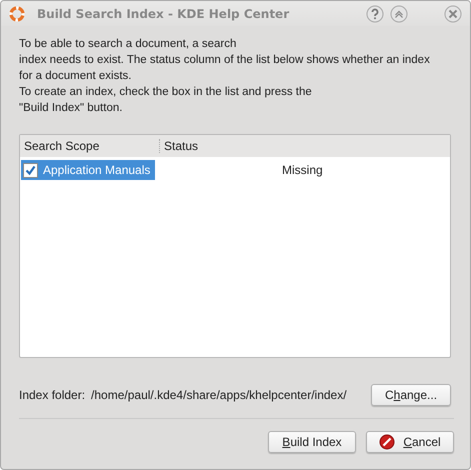 Image resolution: width=471 pixels, height=470 pixels. I want to click on checkbox, so click(30, 170).